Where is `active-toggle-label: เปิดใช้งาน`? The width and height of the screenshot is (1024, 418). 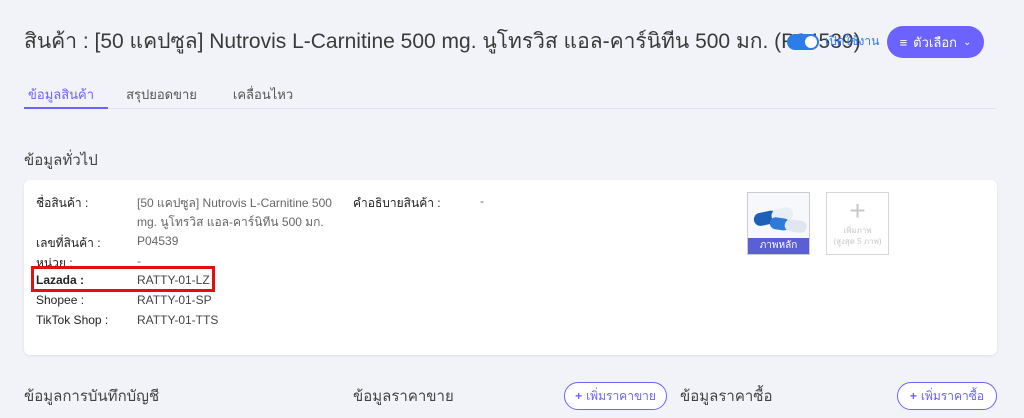 active-toggle-label: เปิดใช้งาน is located at coordinates (852, 41).